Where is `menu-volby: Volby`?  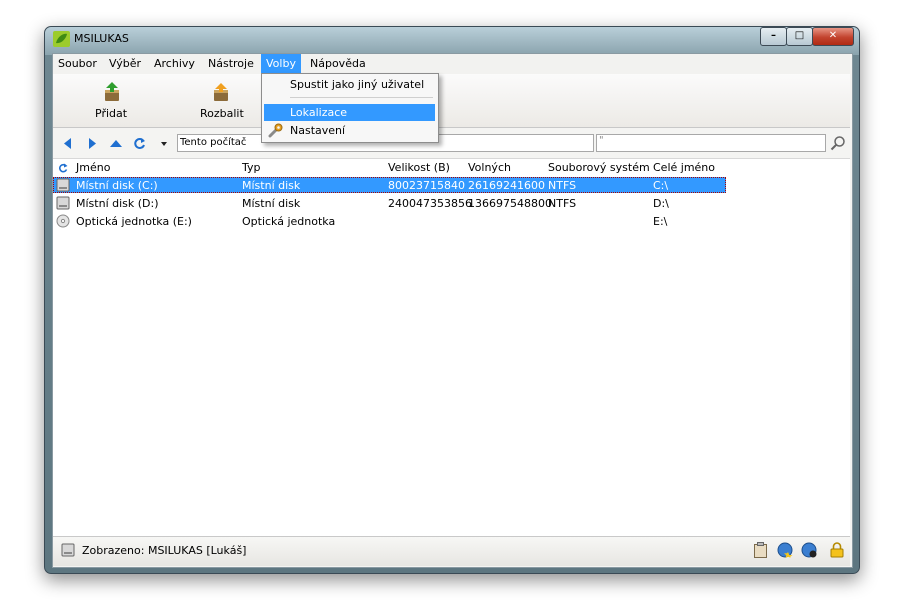 menu-volby: Volby is located at coordinates (281, 64).